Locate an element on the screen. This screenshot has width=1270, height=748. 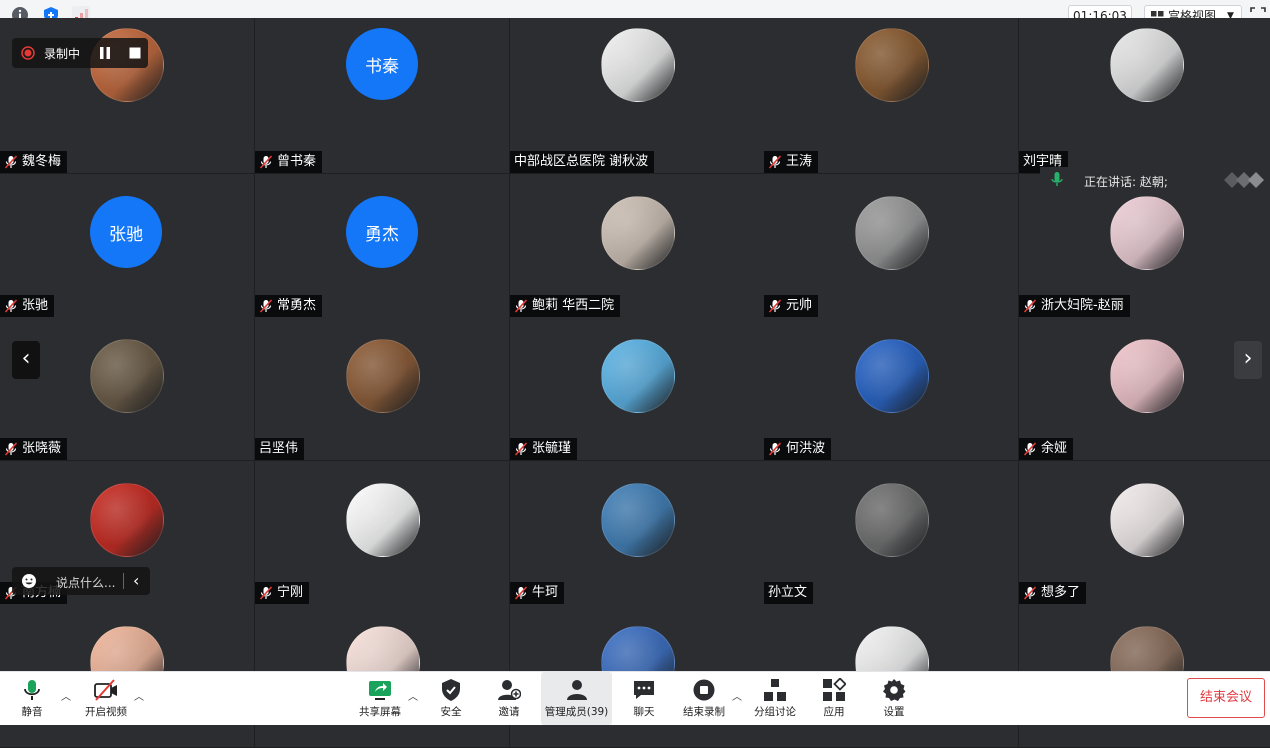
mic-icon is located at coordinates (1057, 181).